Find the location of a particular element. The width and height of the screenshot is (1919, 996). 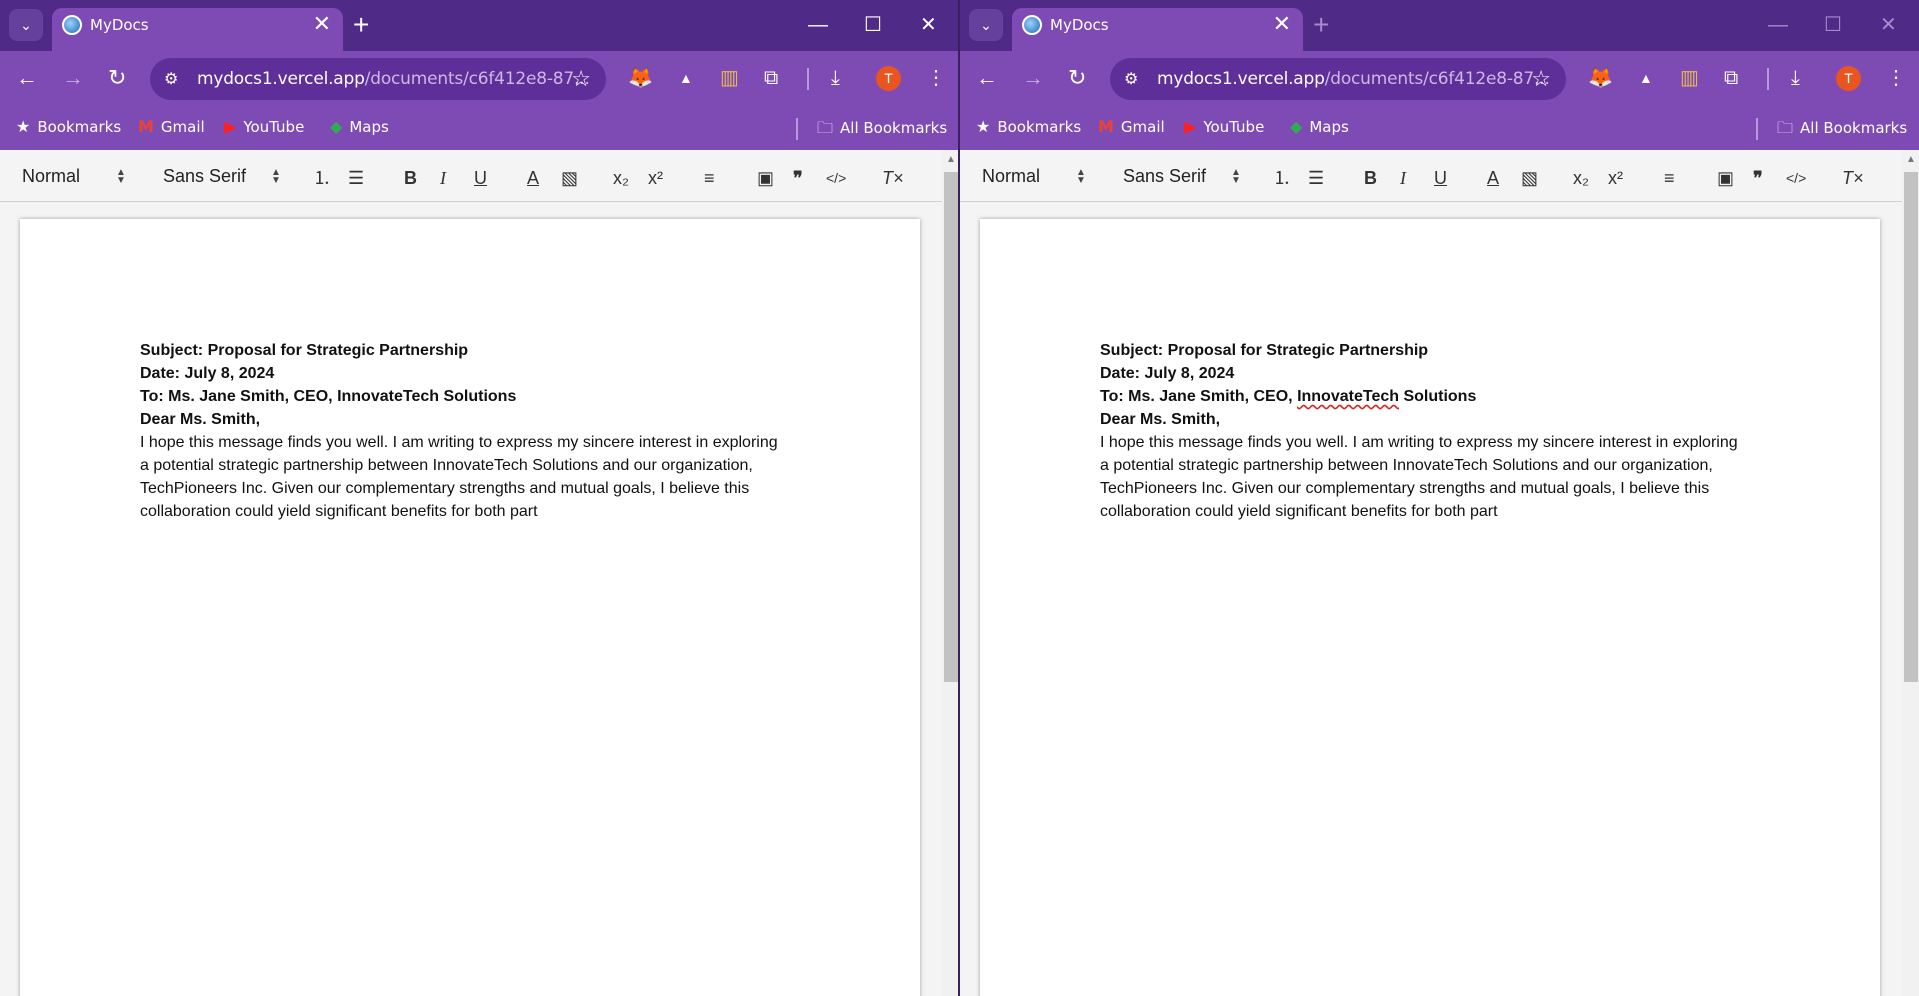

select-arrows-icon: ▲ ▼ is located at coordinates (276, 176).